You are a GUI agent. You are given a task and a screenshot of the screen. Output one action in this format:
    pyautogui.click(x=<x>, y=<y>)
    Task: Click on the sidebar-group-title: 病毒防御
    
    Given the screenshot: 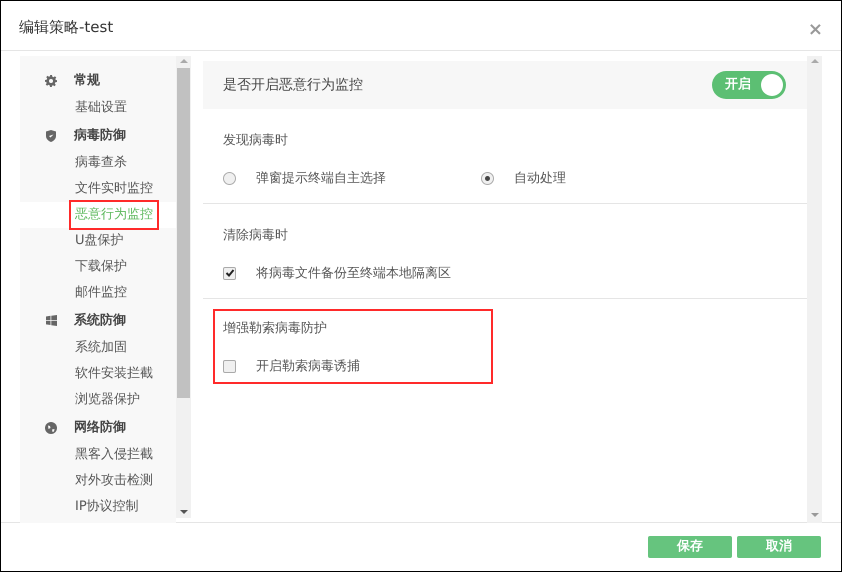 What is the action you would take?
    pyautogui.click(x=100, y=135)
    